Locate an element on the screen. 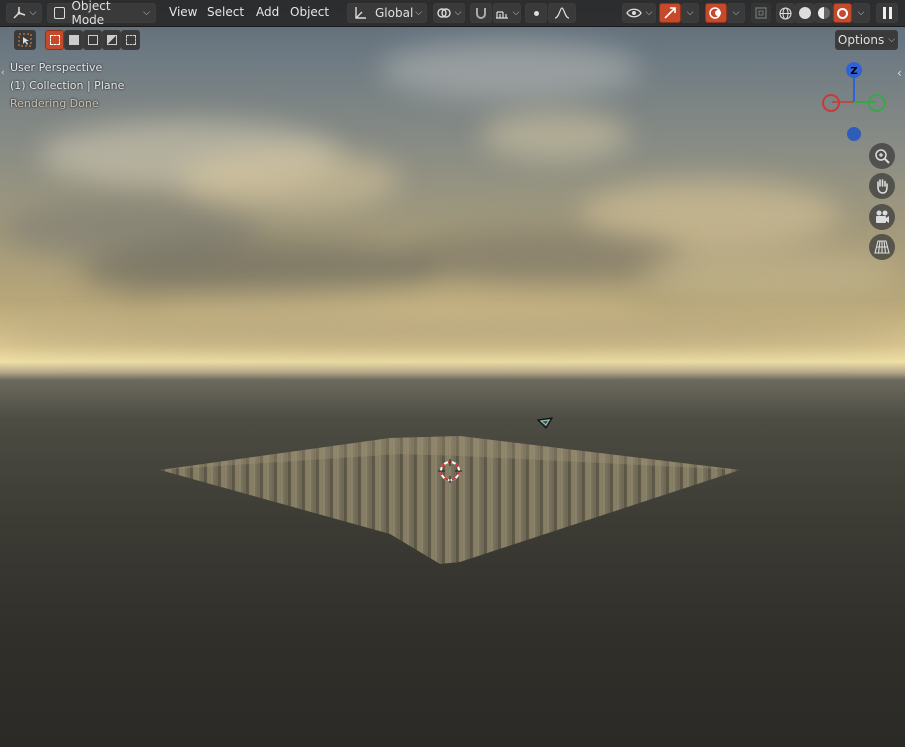  gizmo-z-label: Z is located at coordinates (853, 71).